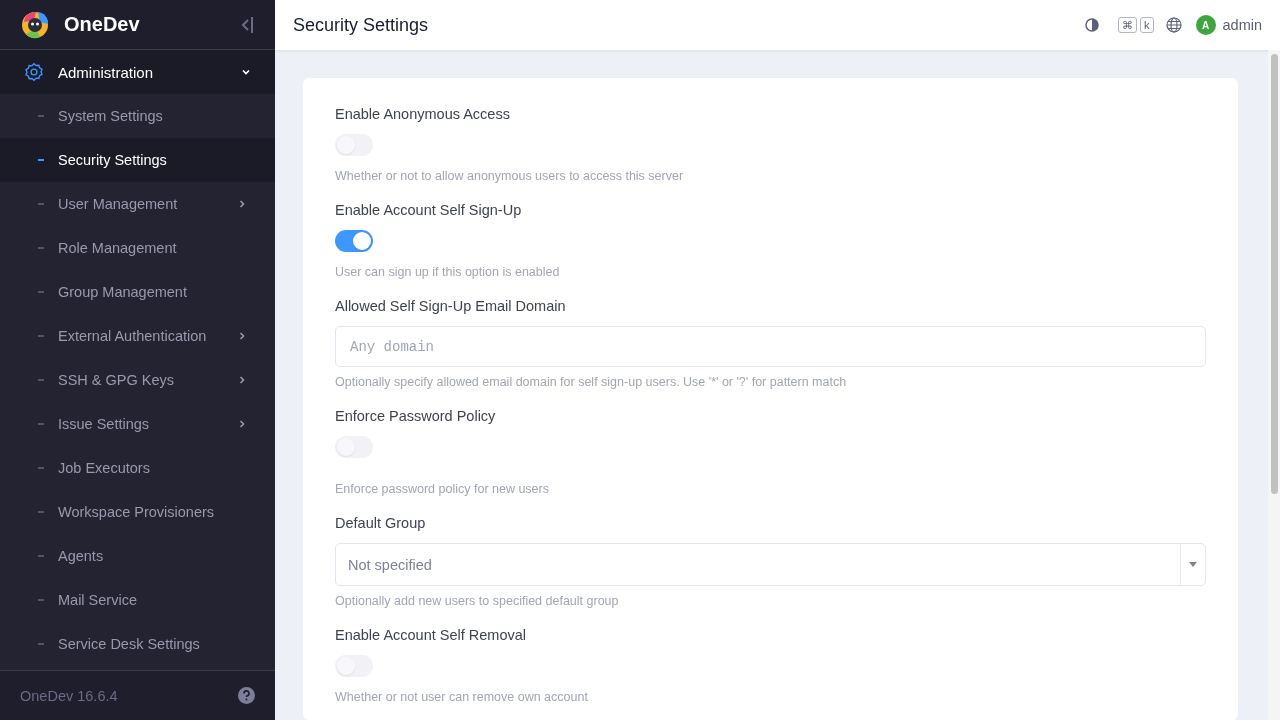 The image size is (1280, 720). What do you see at coordinates (1173, 25) in the screenshot?
I see `globe-icon` at bounding box center [1173, 25].